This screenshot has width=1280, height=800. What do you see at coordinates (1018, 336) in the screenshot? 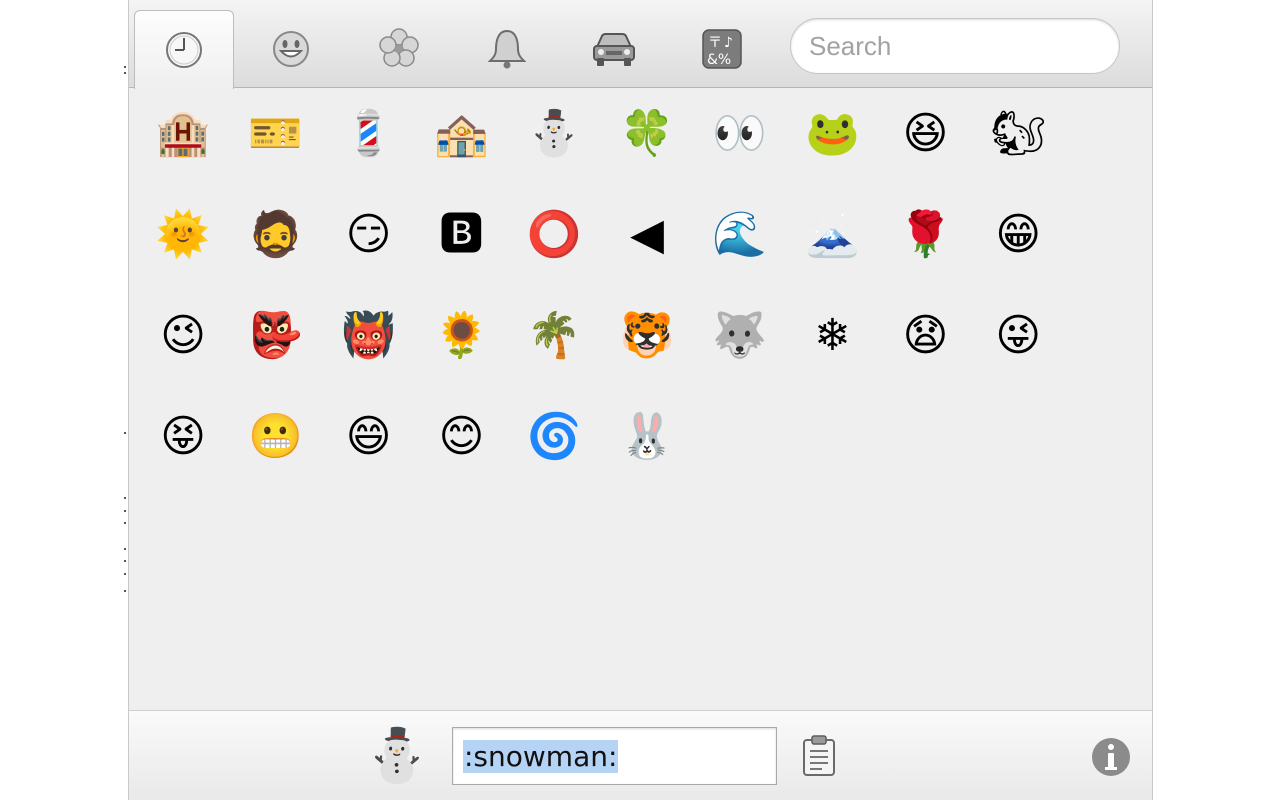
I see `emoji-cell-stuck-out-tongue-winking-eye: 😜` at bounding box center [1018, 336].